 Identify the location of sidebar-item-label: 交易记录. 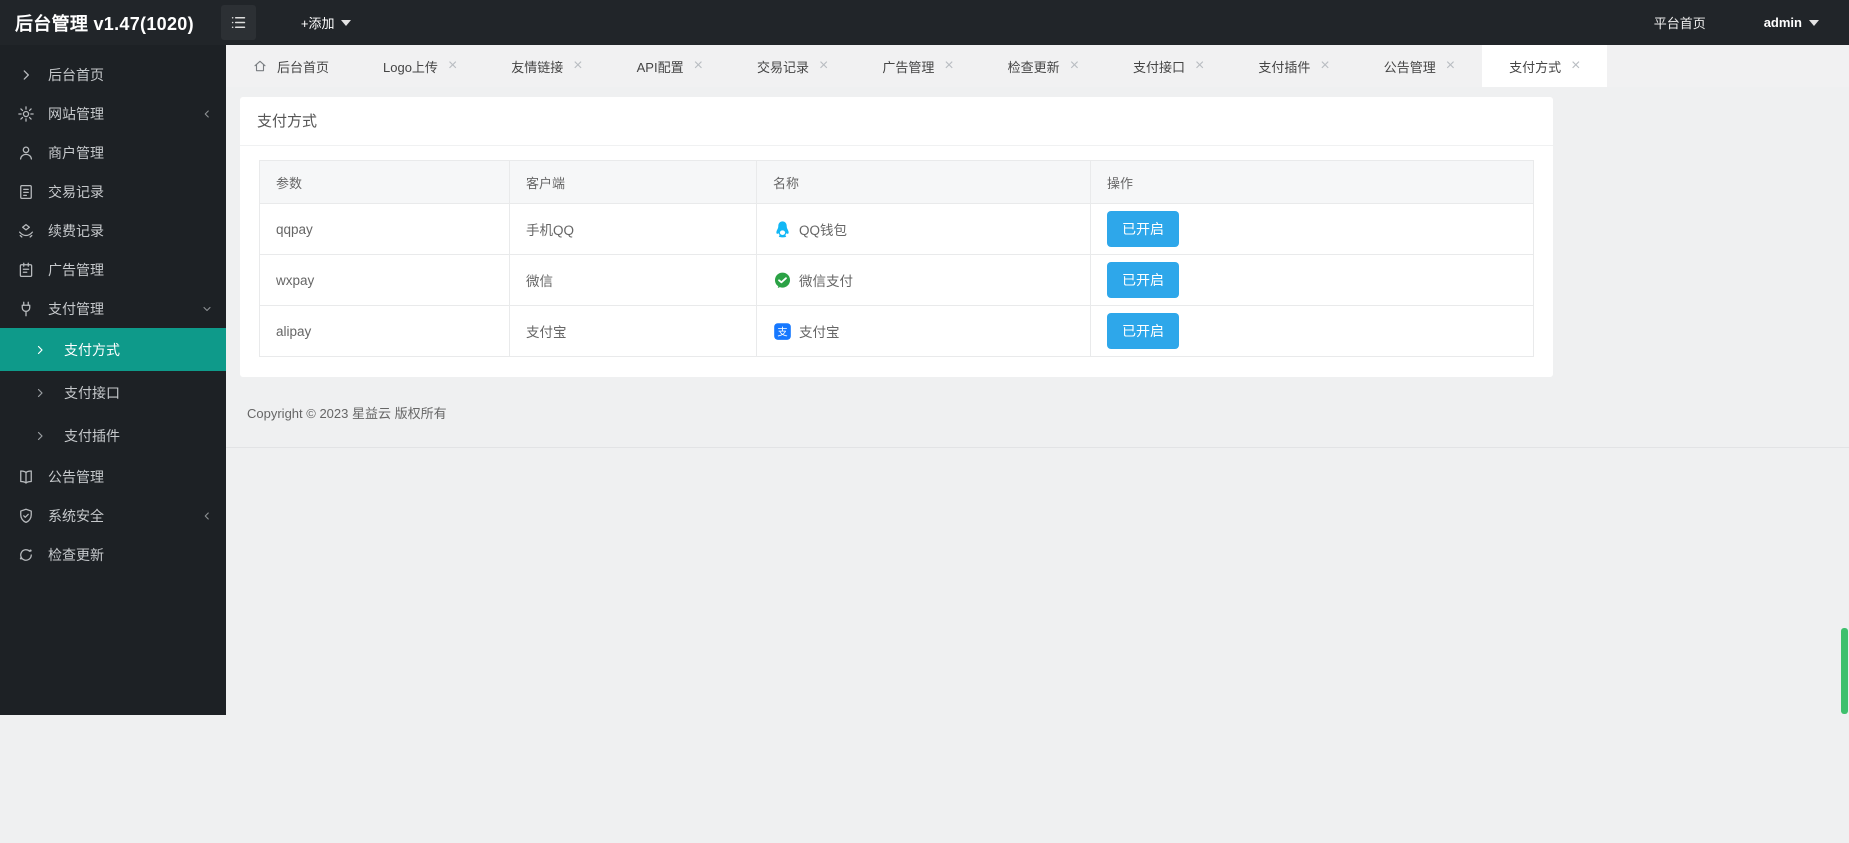
(76, 191).